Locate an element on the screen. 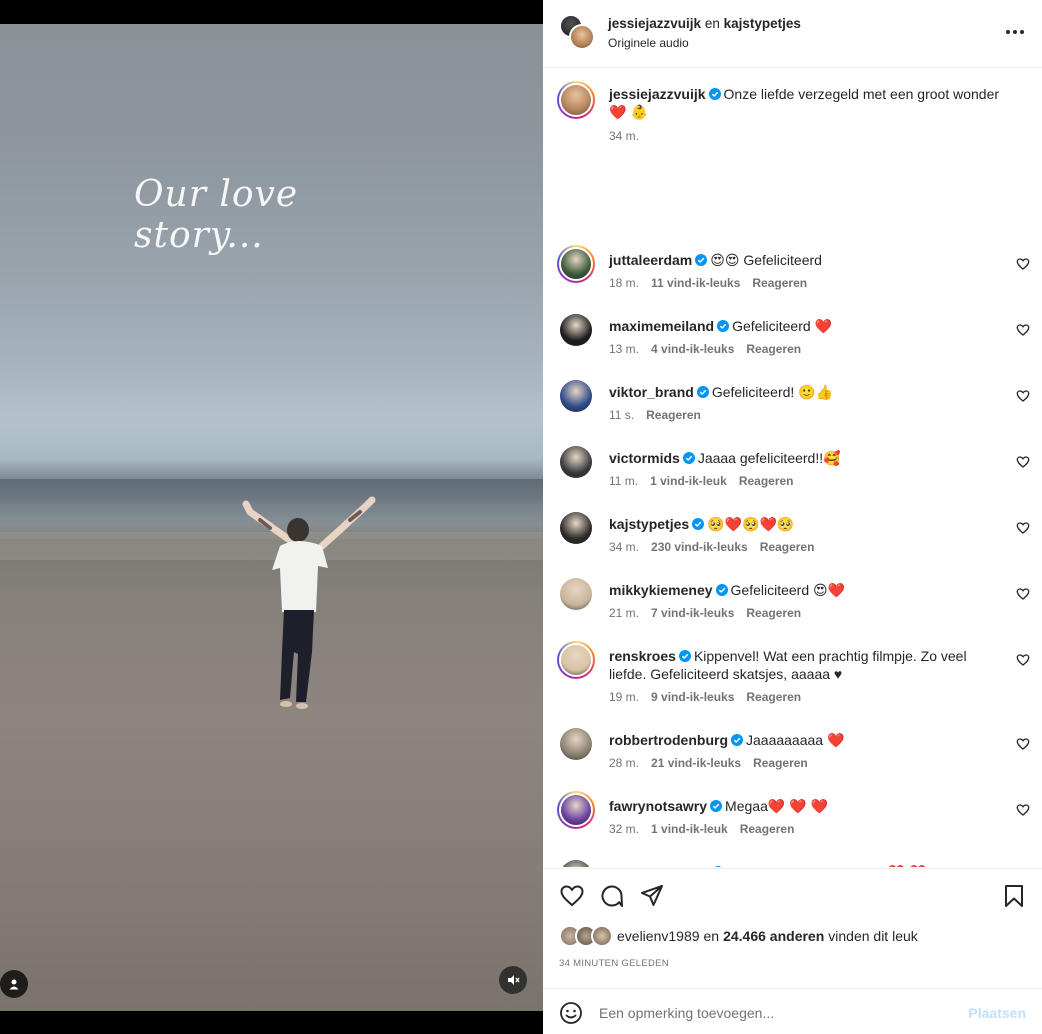  share-send-icon is located at coordinates (652, 896).